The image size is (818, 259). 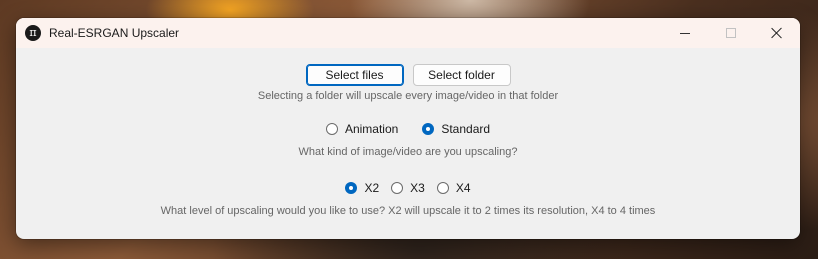 I want to click on minimize-button, so click(x=685, y=33).